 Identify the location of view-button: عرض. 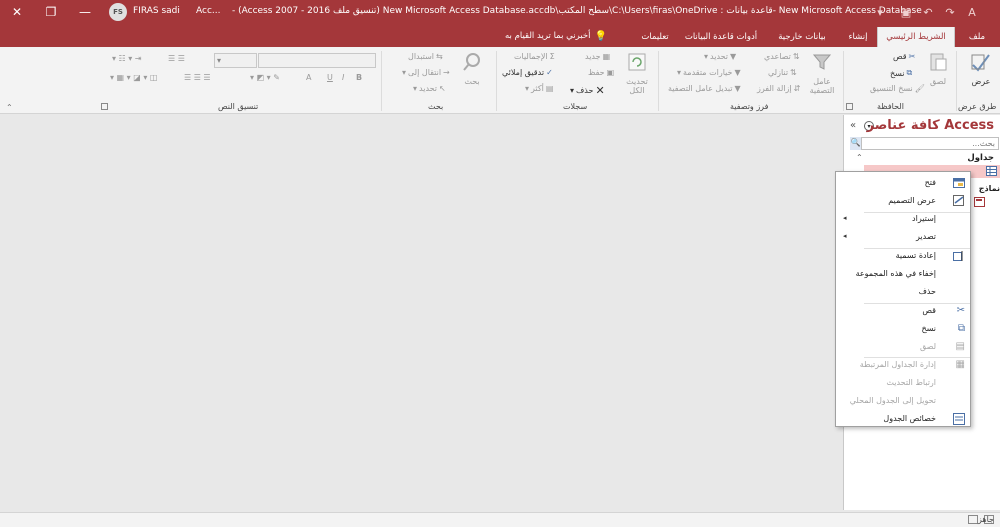
(981, 68).